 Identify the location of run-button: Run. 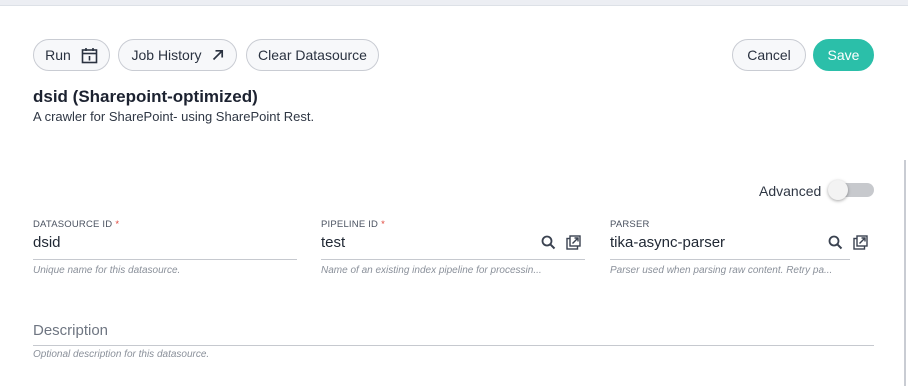
(71, 55).